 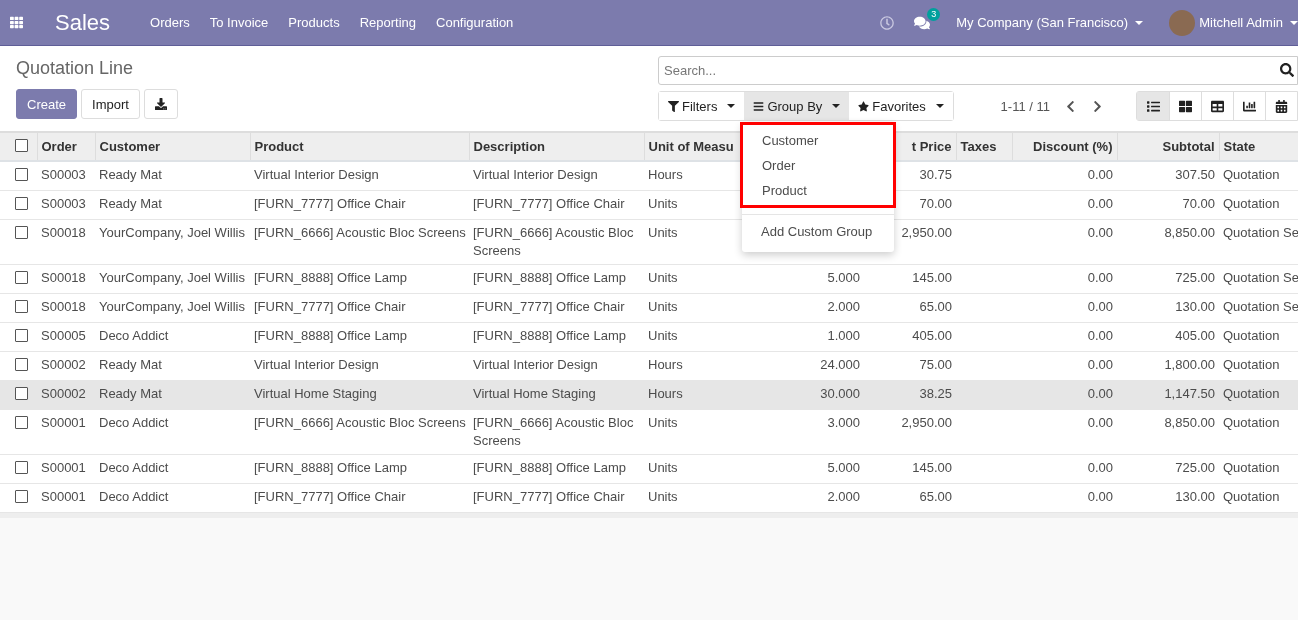 What do you see at coordinates (556, 146) in the screenshot?
I see `column-header: Description` at bounding box center [556, 146].